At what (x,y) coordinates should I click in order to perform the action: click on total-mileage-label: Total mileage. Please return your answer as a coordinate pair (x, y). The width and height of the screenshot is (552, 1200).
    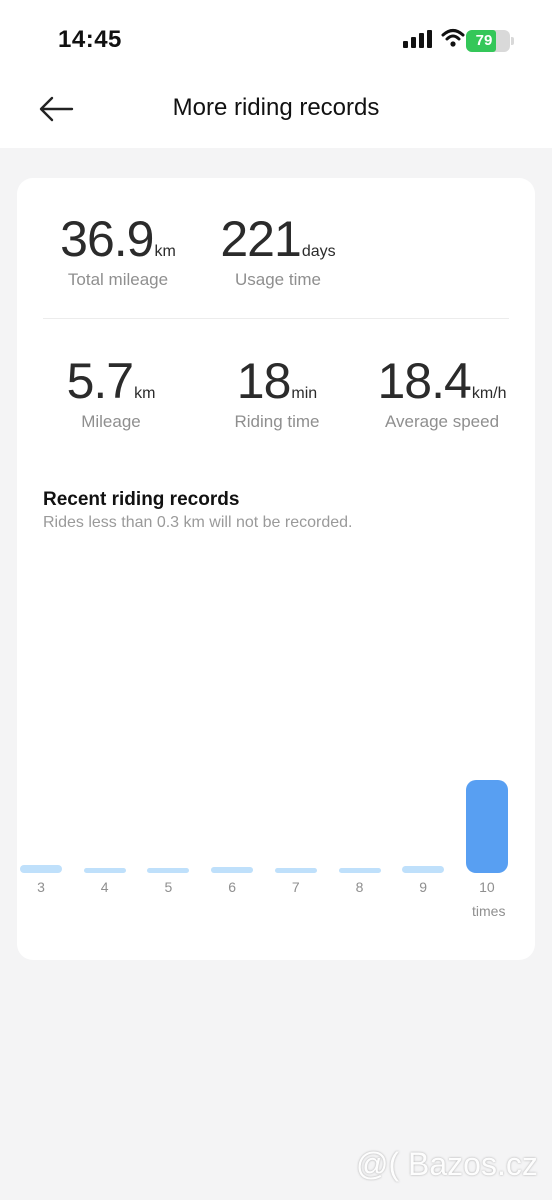
    Looking at the image, I should click on (118, 279).